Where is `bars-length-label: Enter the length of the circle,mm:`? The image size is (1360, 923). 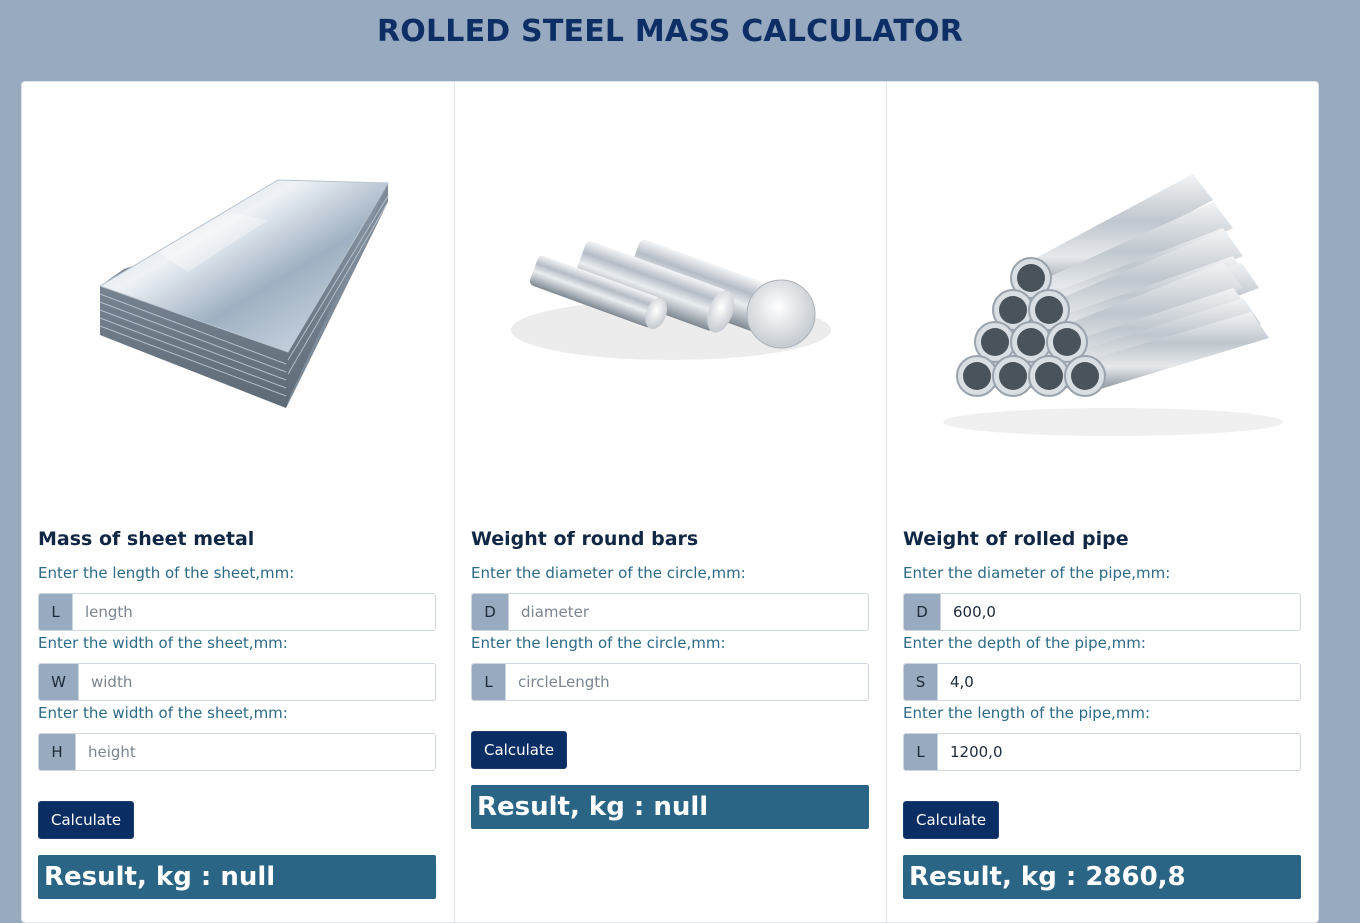
bars-length-label: Enter the length of the circle,mm: is located at coordinates (598, 643).